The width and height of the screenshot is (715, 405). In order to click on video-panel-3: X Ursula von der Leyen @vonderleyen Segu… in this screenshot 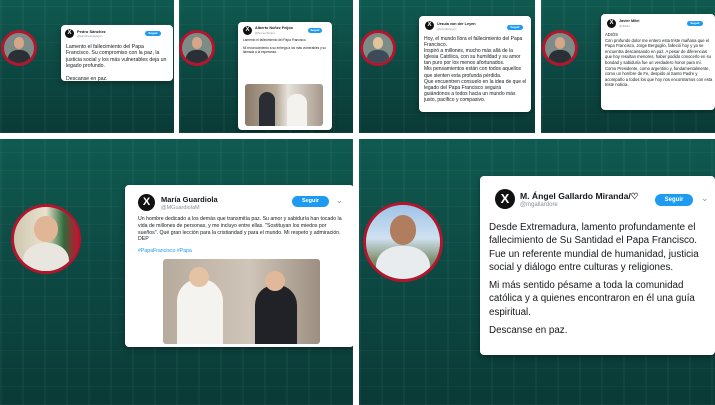, I will do `click(447, 66)`.